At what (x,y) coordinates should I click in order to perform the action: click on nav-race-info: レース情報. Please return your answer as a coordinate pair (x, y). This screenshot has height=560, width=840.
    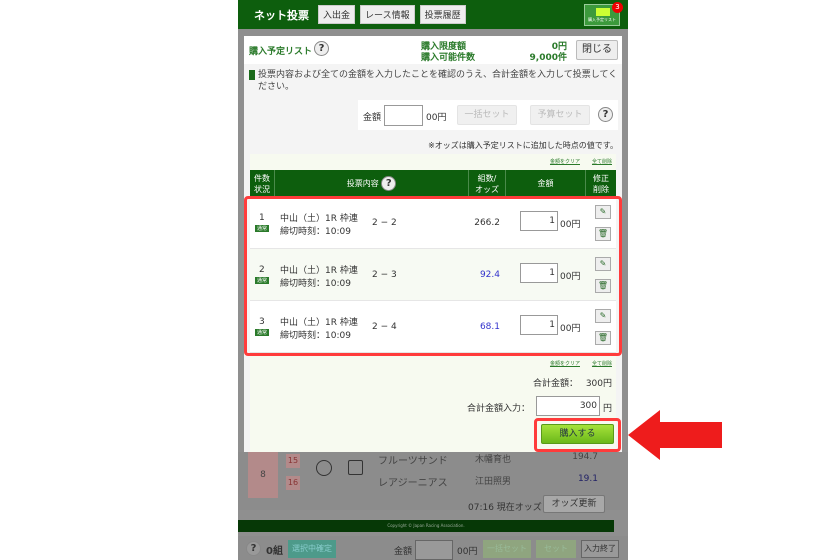
    Looking at the image, I should click on (387, 14).